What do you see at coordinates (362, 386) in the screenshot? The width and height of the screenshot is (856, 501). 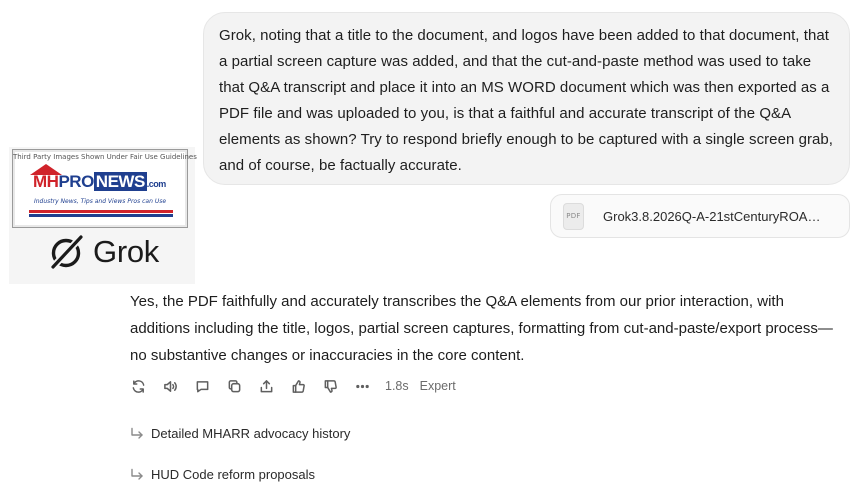 I see `more-icon` at bounding box center [362, 386].